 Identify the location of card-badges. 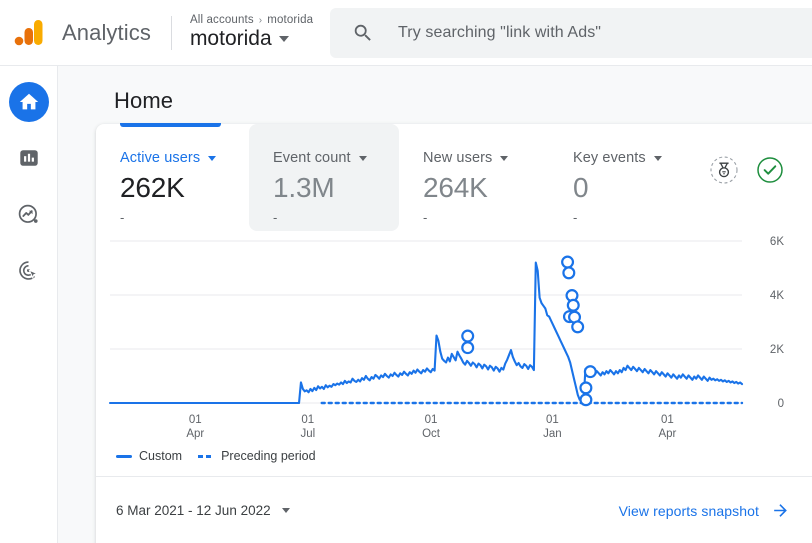
(747, 170).